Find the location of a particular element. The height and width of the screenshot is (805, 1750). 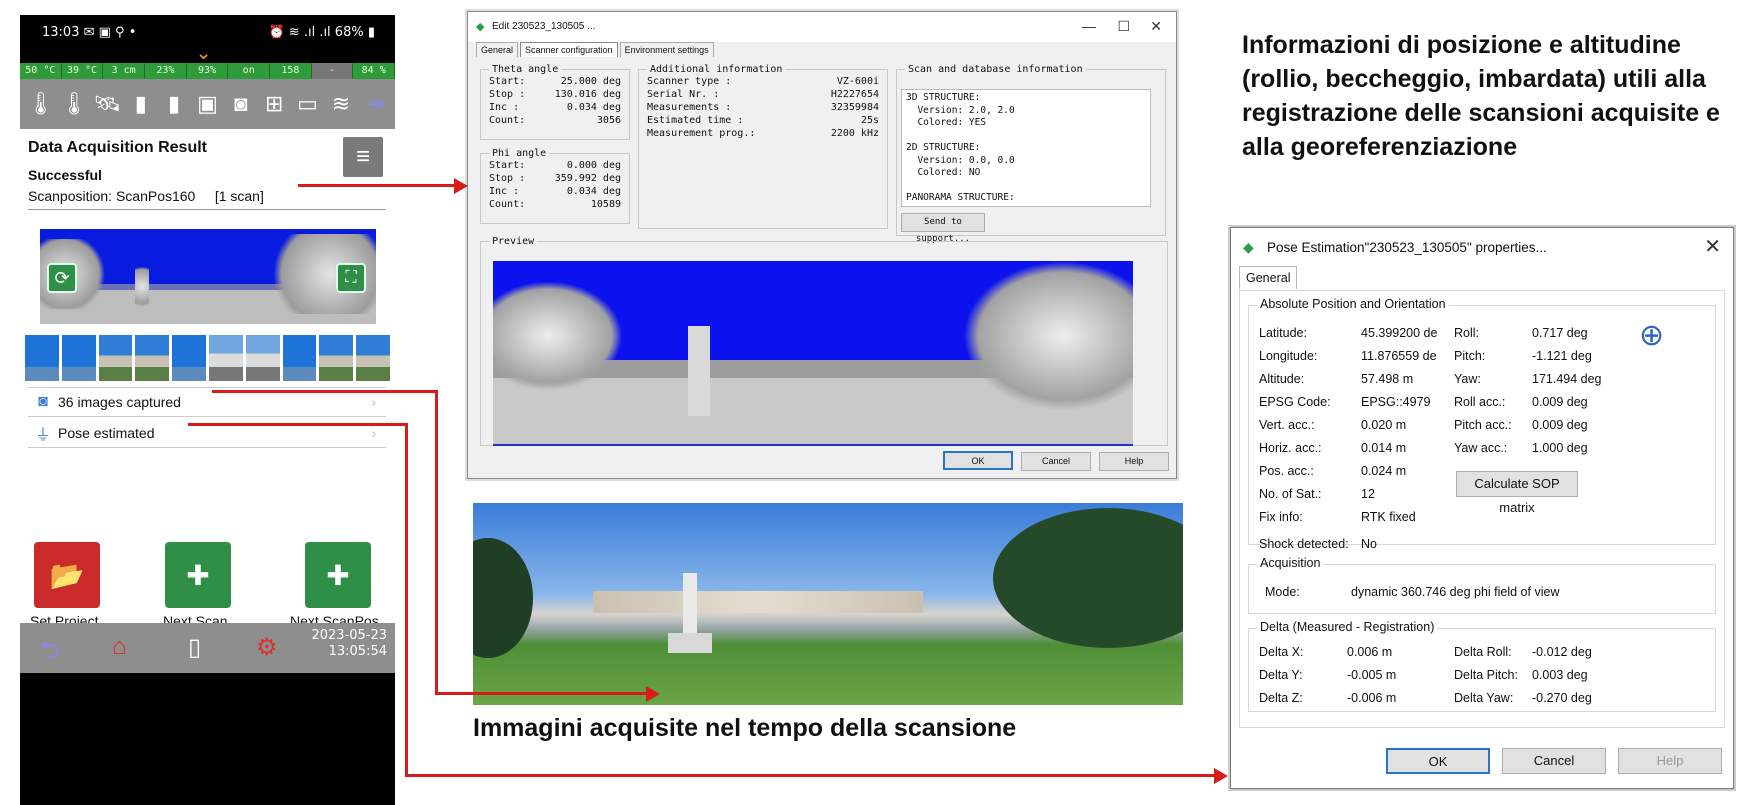

arrowhead-right-icon is located at coordinates (461, 186).